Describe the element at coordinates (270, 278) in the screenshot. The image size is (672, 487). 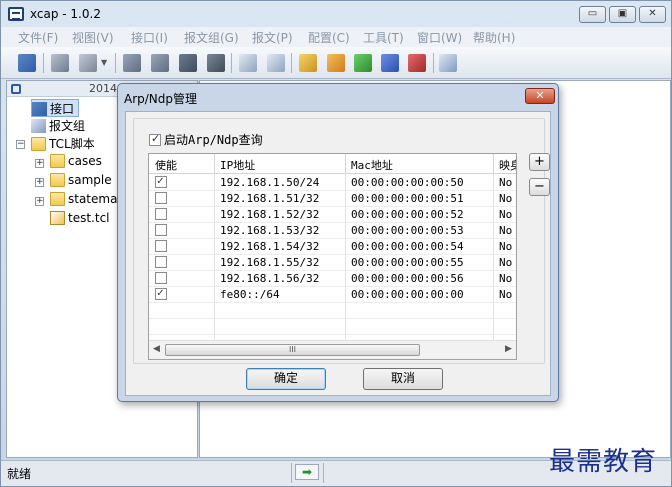
I see `row-ip: 192.168.1.56/32` at that location.